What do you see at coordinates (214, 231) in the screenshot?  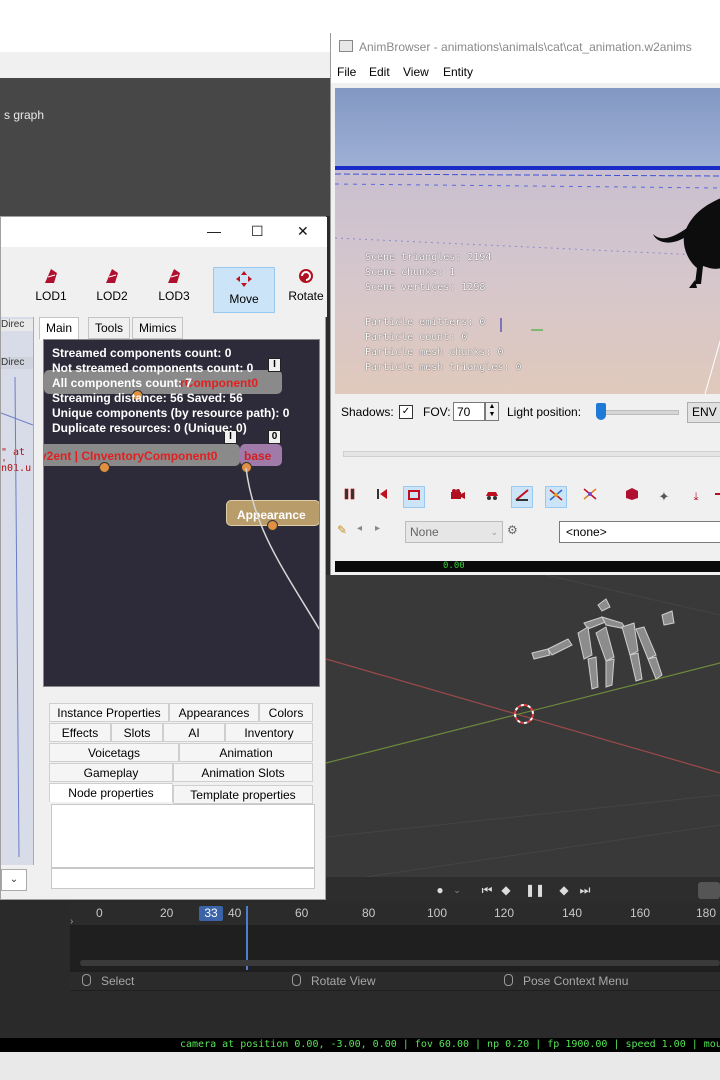 I see `minimize-icon: —` at bounding box center [214, 231].